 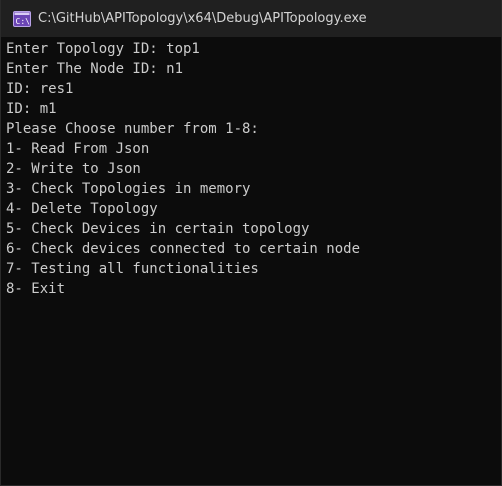 What do you see at coordinates (132, 129) in the screenshot?
I see `console-line: Please Choose number from 1-8:` at bounding box center [132, 129].